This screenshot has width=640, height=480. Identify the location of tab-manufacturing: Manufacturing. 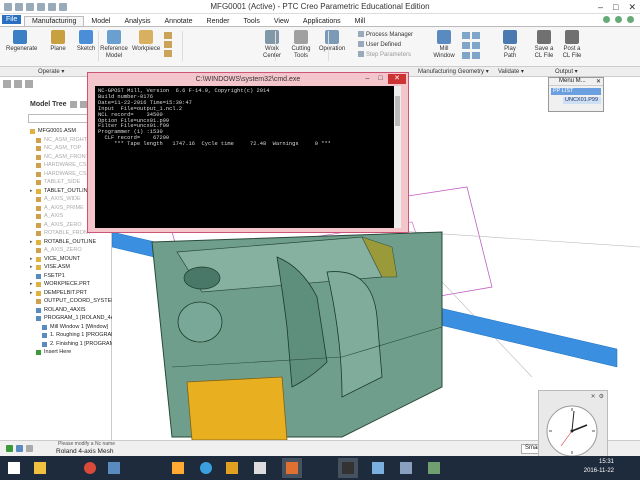
(54, 21).